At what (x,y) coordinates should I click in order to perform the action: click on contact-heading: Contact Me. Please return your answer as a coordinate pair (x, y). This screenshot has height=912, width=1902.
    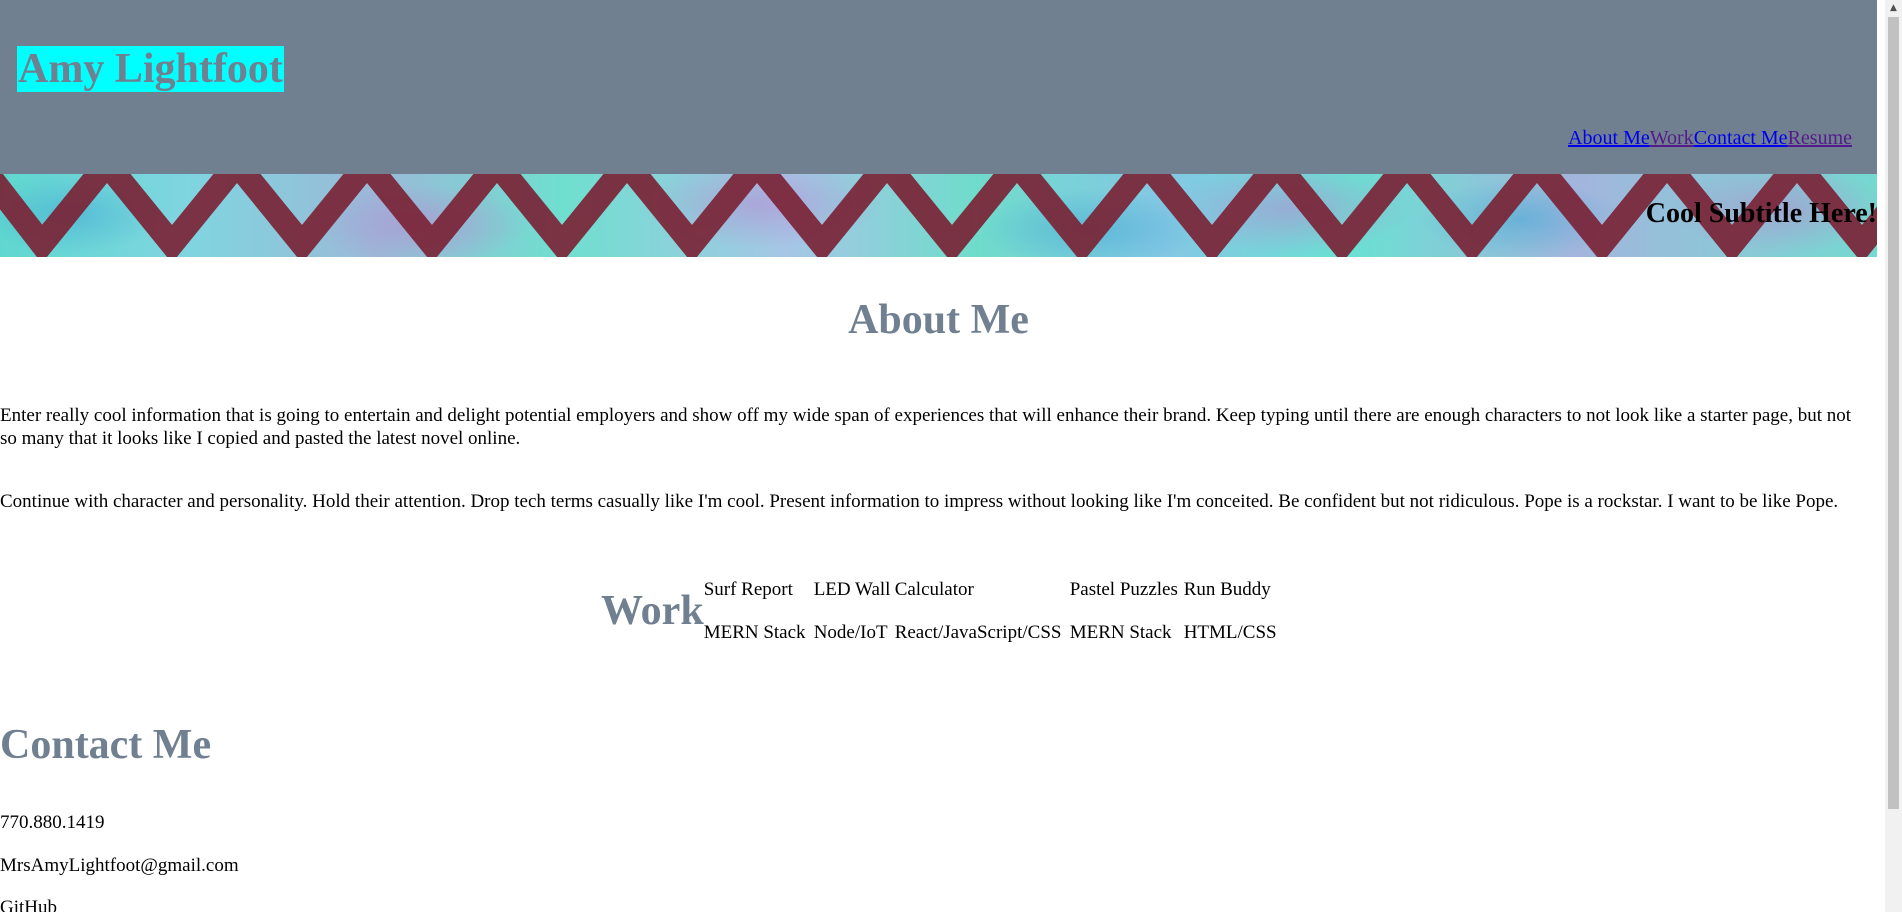
    Looking at the image, I should click on (106, 745).